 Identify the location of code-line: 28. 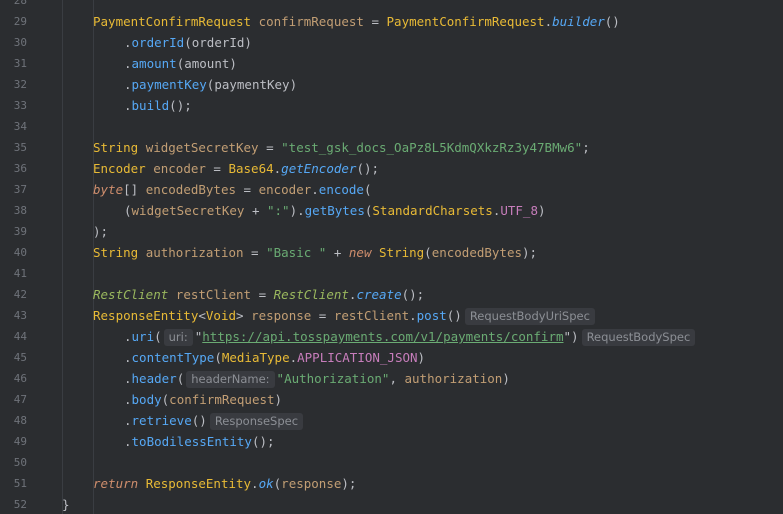
(391, 5).